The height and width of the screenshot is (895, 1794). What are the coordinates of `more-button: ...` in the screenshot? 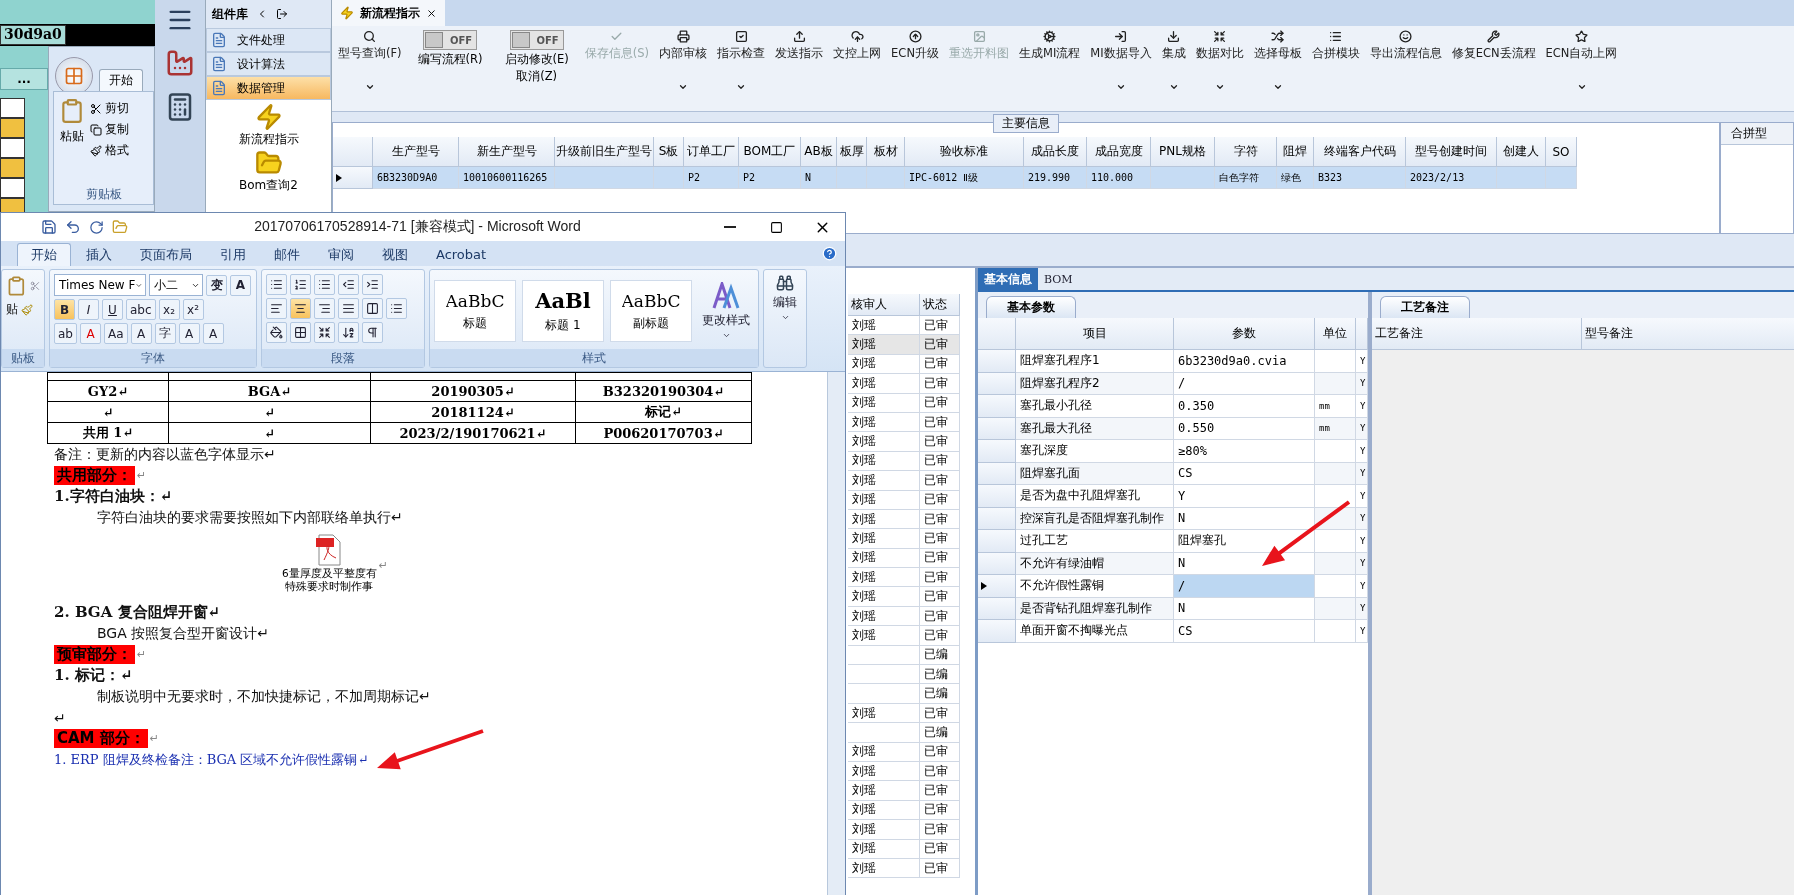 It's located at (24, 79).